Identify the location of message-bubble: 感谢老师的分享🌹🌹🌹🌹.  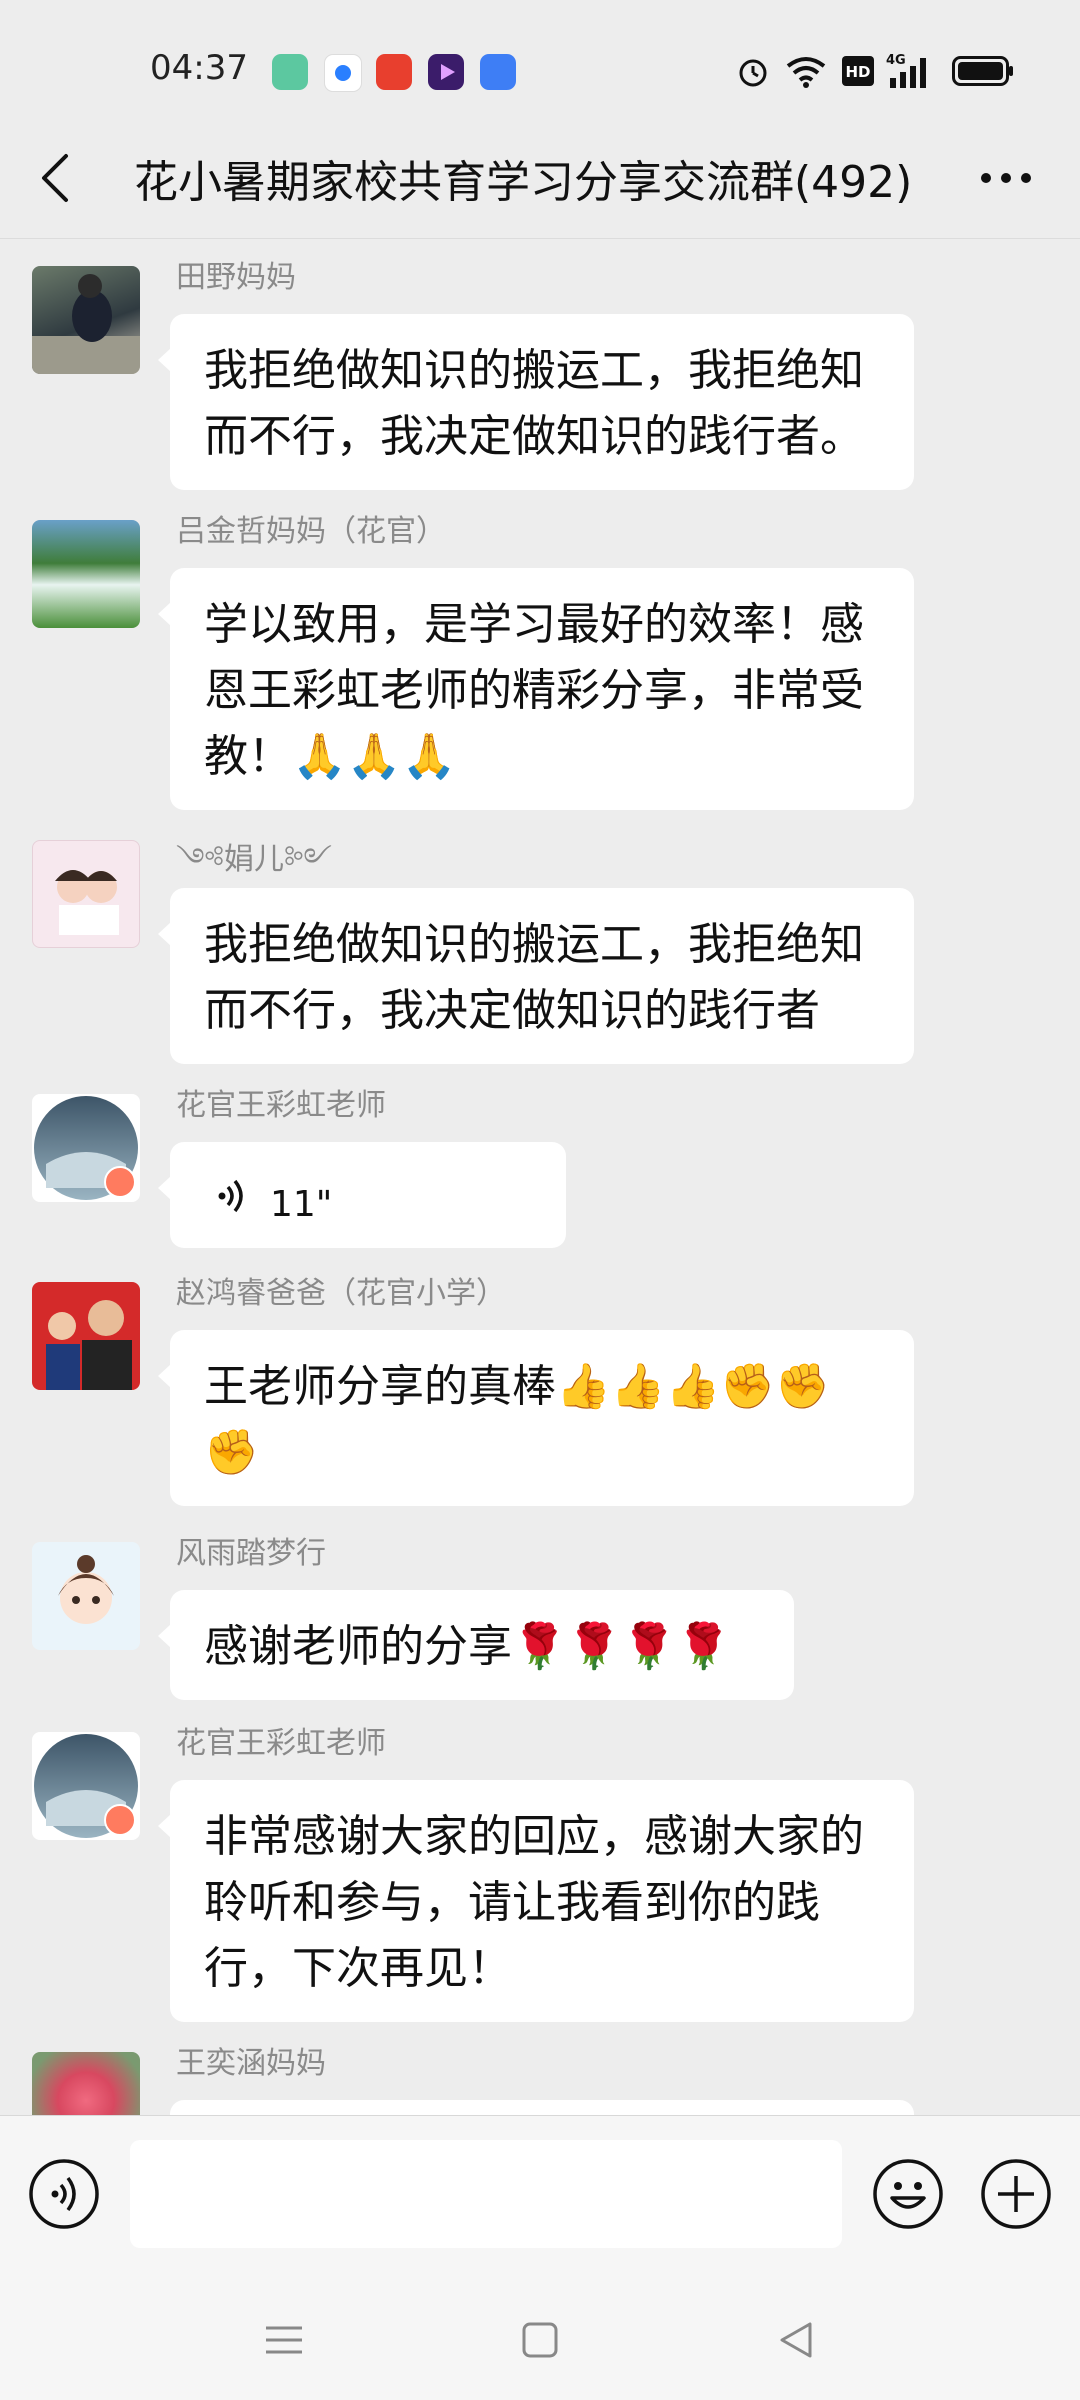
(476, 1645).